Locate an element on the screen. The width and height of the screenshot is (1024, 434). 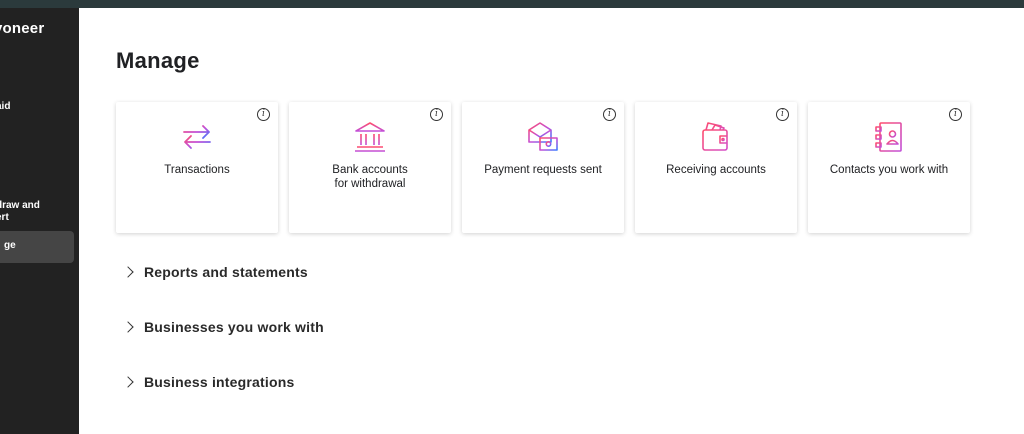
card-label-line: Receiving accounts is located at coordinates (716, 170).